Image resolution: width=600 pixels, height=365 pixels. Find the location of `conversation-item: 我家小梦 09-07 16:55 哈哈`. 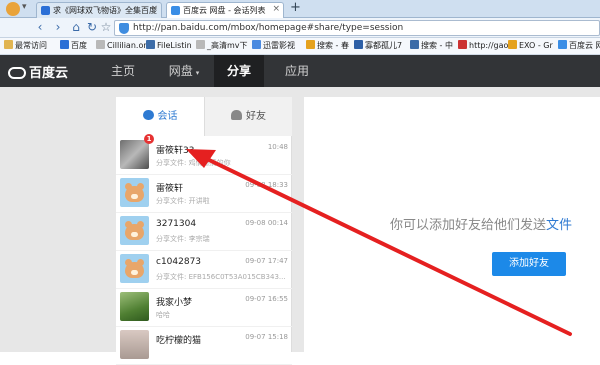

conversation-item: 我家小梦 09-07 16:55 哈哈 is located at coordinates (204, 308).